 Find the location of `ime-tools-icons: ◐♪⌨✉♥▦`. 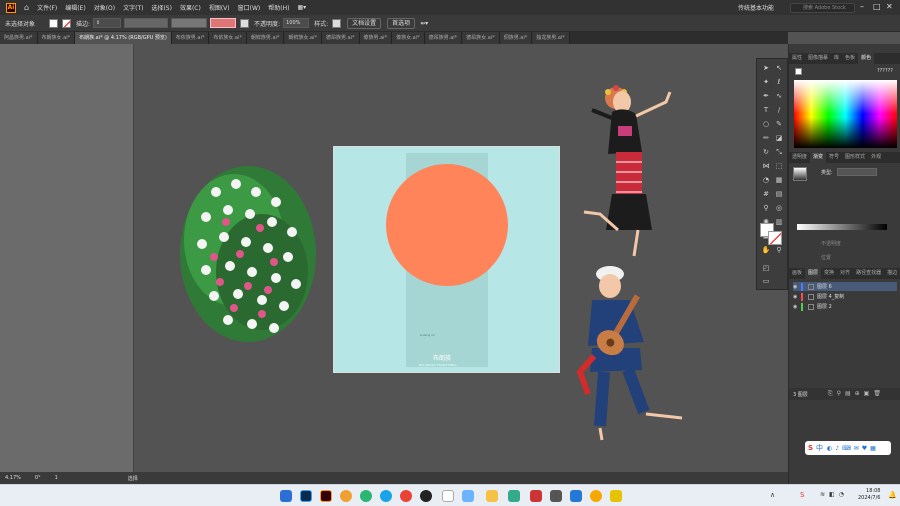

ime-tools-icons: ◐♪⌨✉♥▦ is located at coordinates (853, 448).